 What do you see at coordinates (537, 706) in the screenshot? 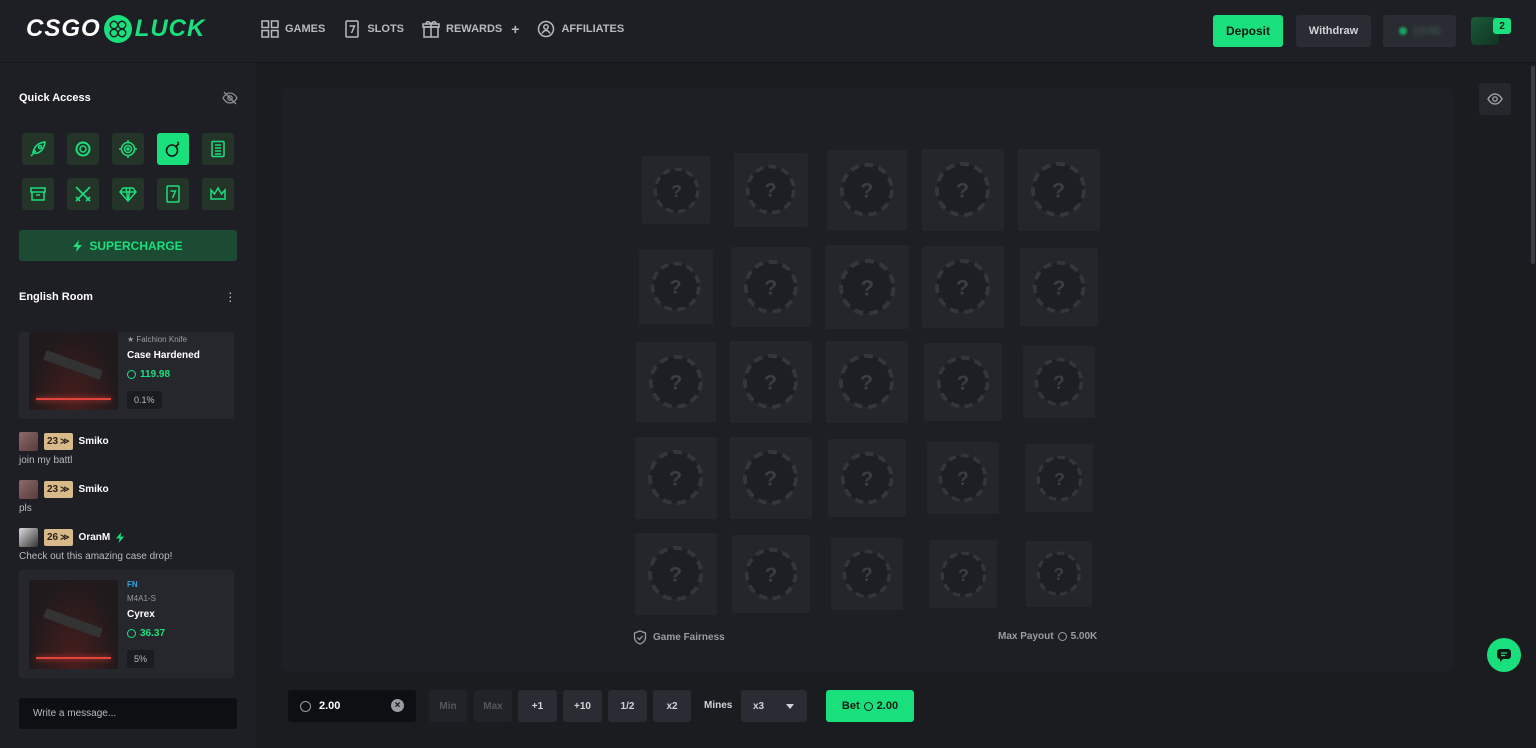
I see `plus-one-button: +1` at bounding box center [537, 706].